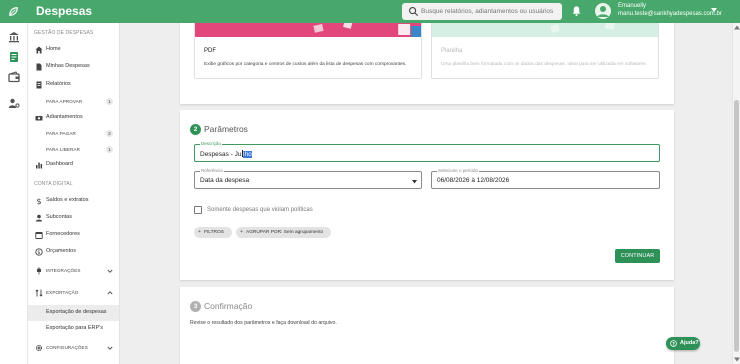 This screenshot has height=364, width=740. What do you see at coordinates (39, 271) in the screenshot?
I see `plug-icon` at bounding box center [39, 271].